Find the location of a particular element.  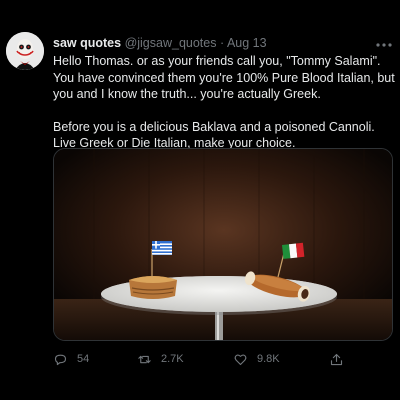

retweet-button: 2.7K is located at coordinates (160, 359).